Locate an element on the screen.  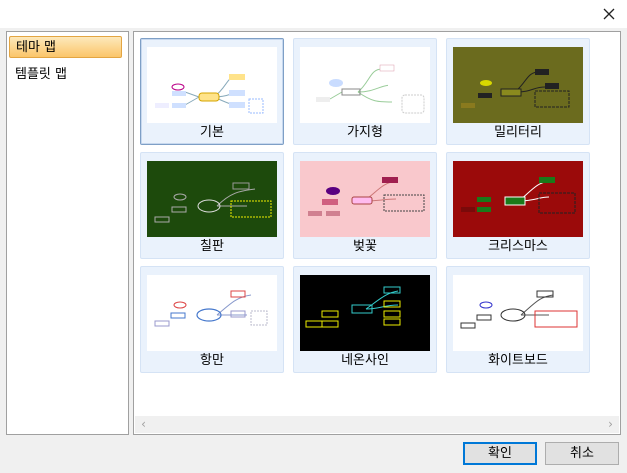
chevron-left-icon: ‹ is located at coordinates (143, 424).